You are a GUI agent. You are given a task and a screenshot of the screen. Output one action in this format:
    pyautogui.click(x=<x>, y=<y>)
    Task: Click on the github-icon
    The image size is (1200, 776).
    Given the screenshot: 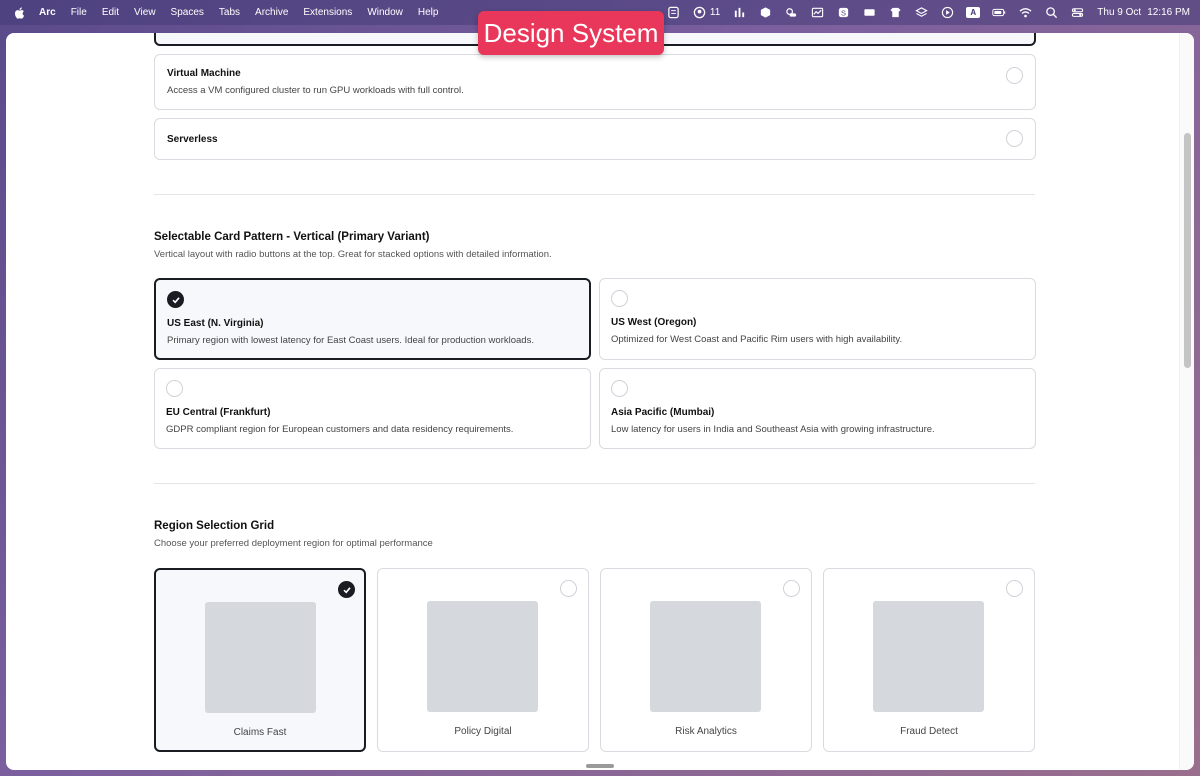 What is the action you would take?
    pyautogui.click(x=700, y=13)
    